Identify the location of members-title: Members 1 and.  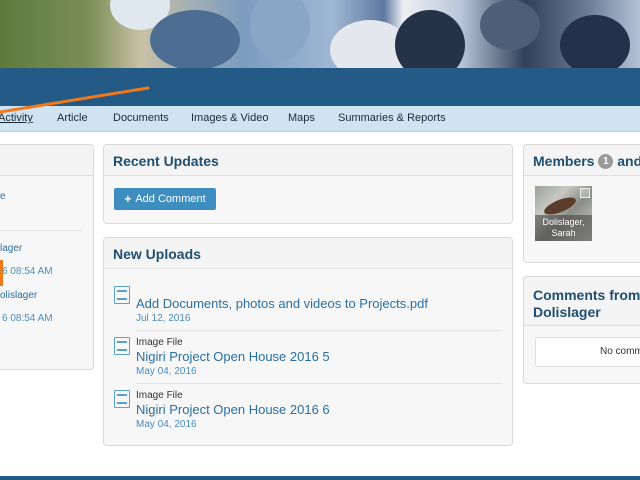
(586, 161).